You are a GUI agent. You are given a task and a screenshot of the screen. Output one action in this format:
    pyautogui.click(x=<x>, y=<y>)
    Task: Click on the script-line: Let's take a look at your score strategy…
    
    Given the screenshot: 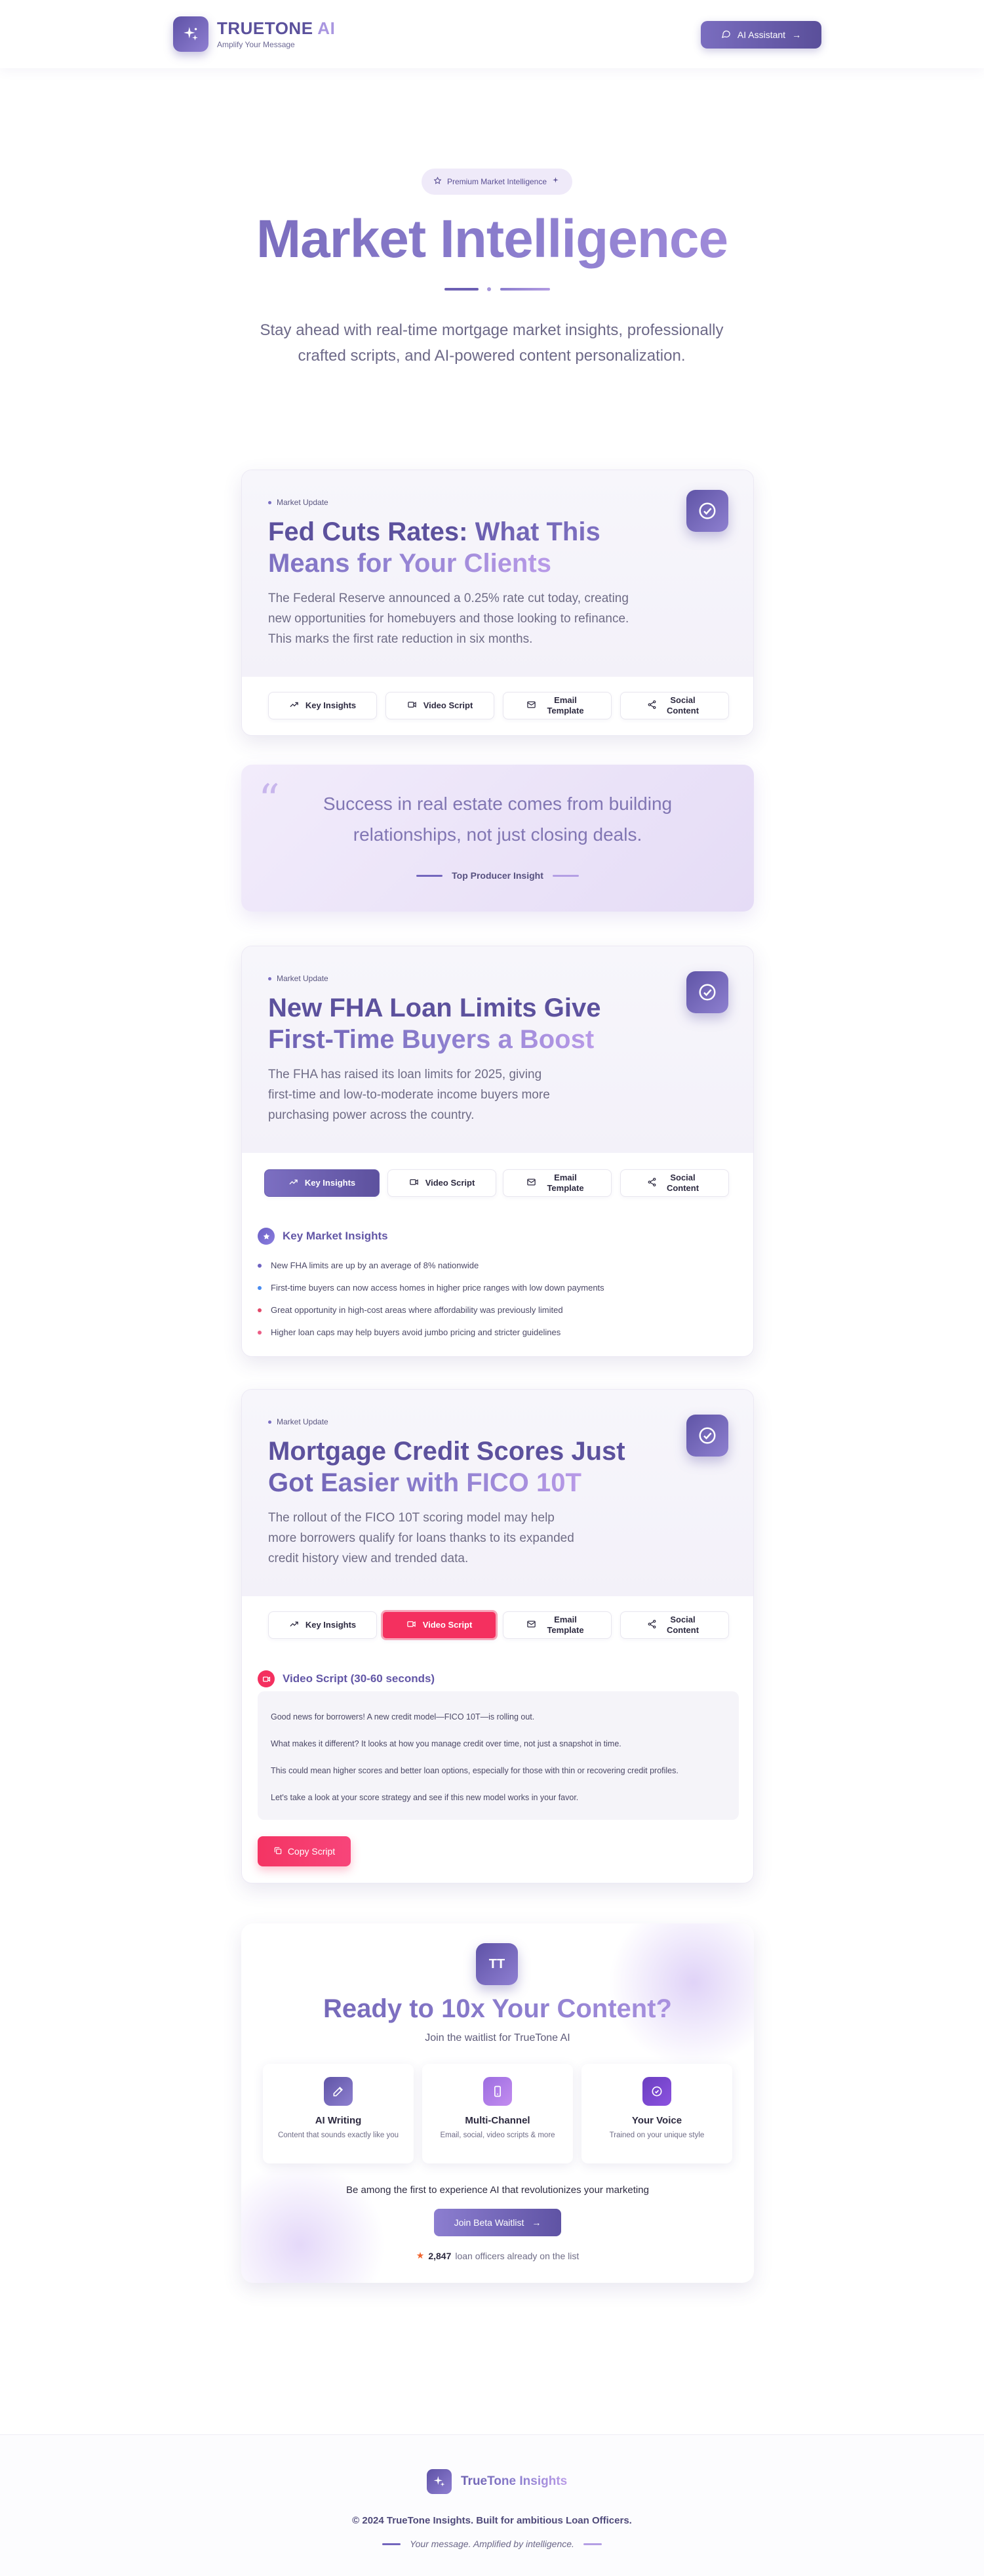 What is the action you would take?
    pyautogui.click(x=425, y=1797)
    